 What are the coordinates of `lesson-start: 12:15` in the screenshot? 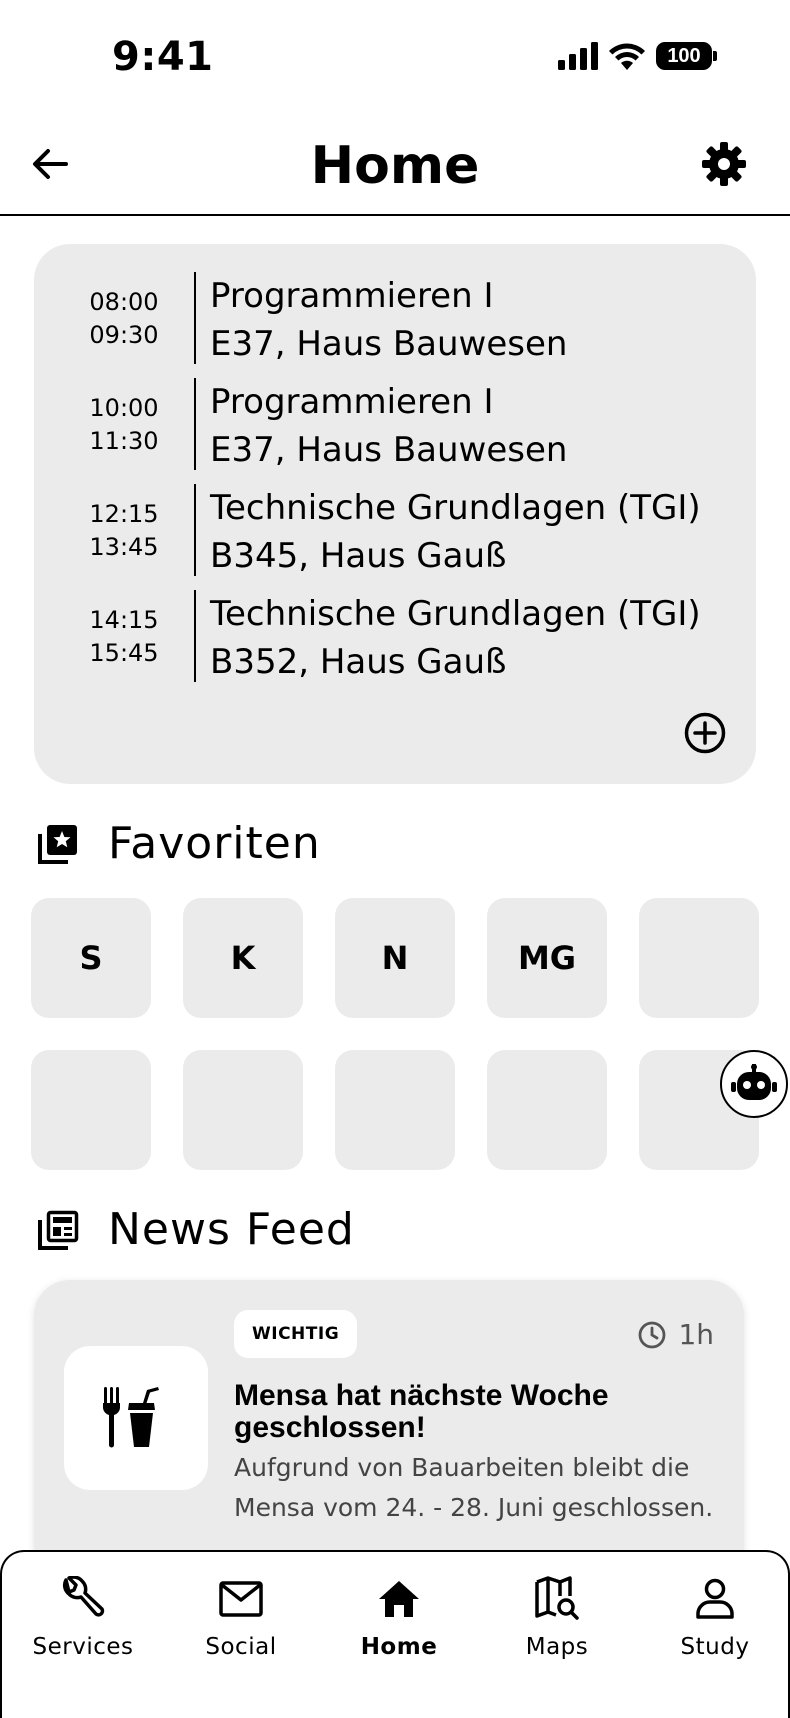 It's located at (124, 514).